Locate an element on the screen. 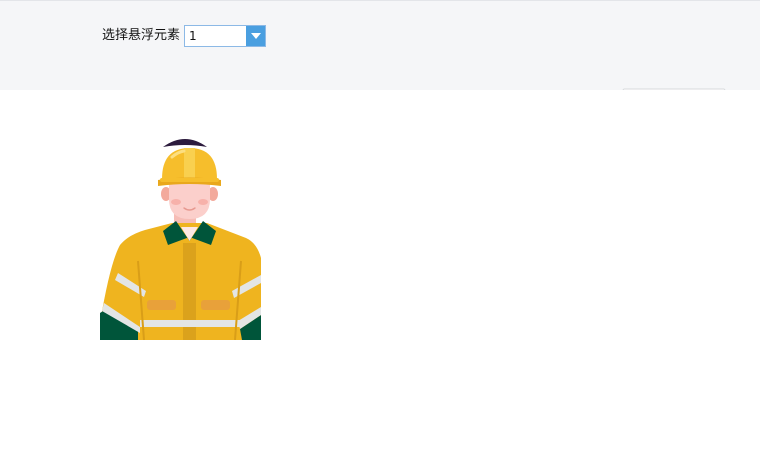 The image size is (760, 475). floating-element-selector: 选择悬浮元素 1 is located at coordinates (184, 36).